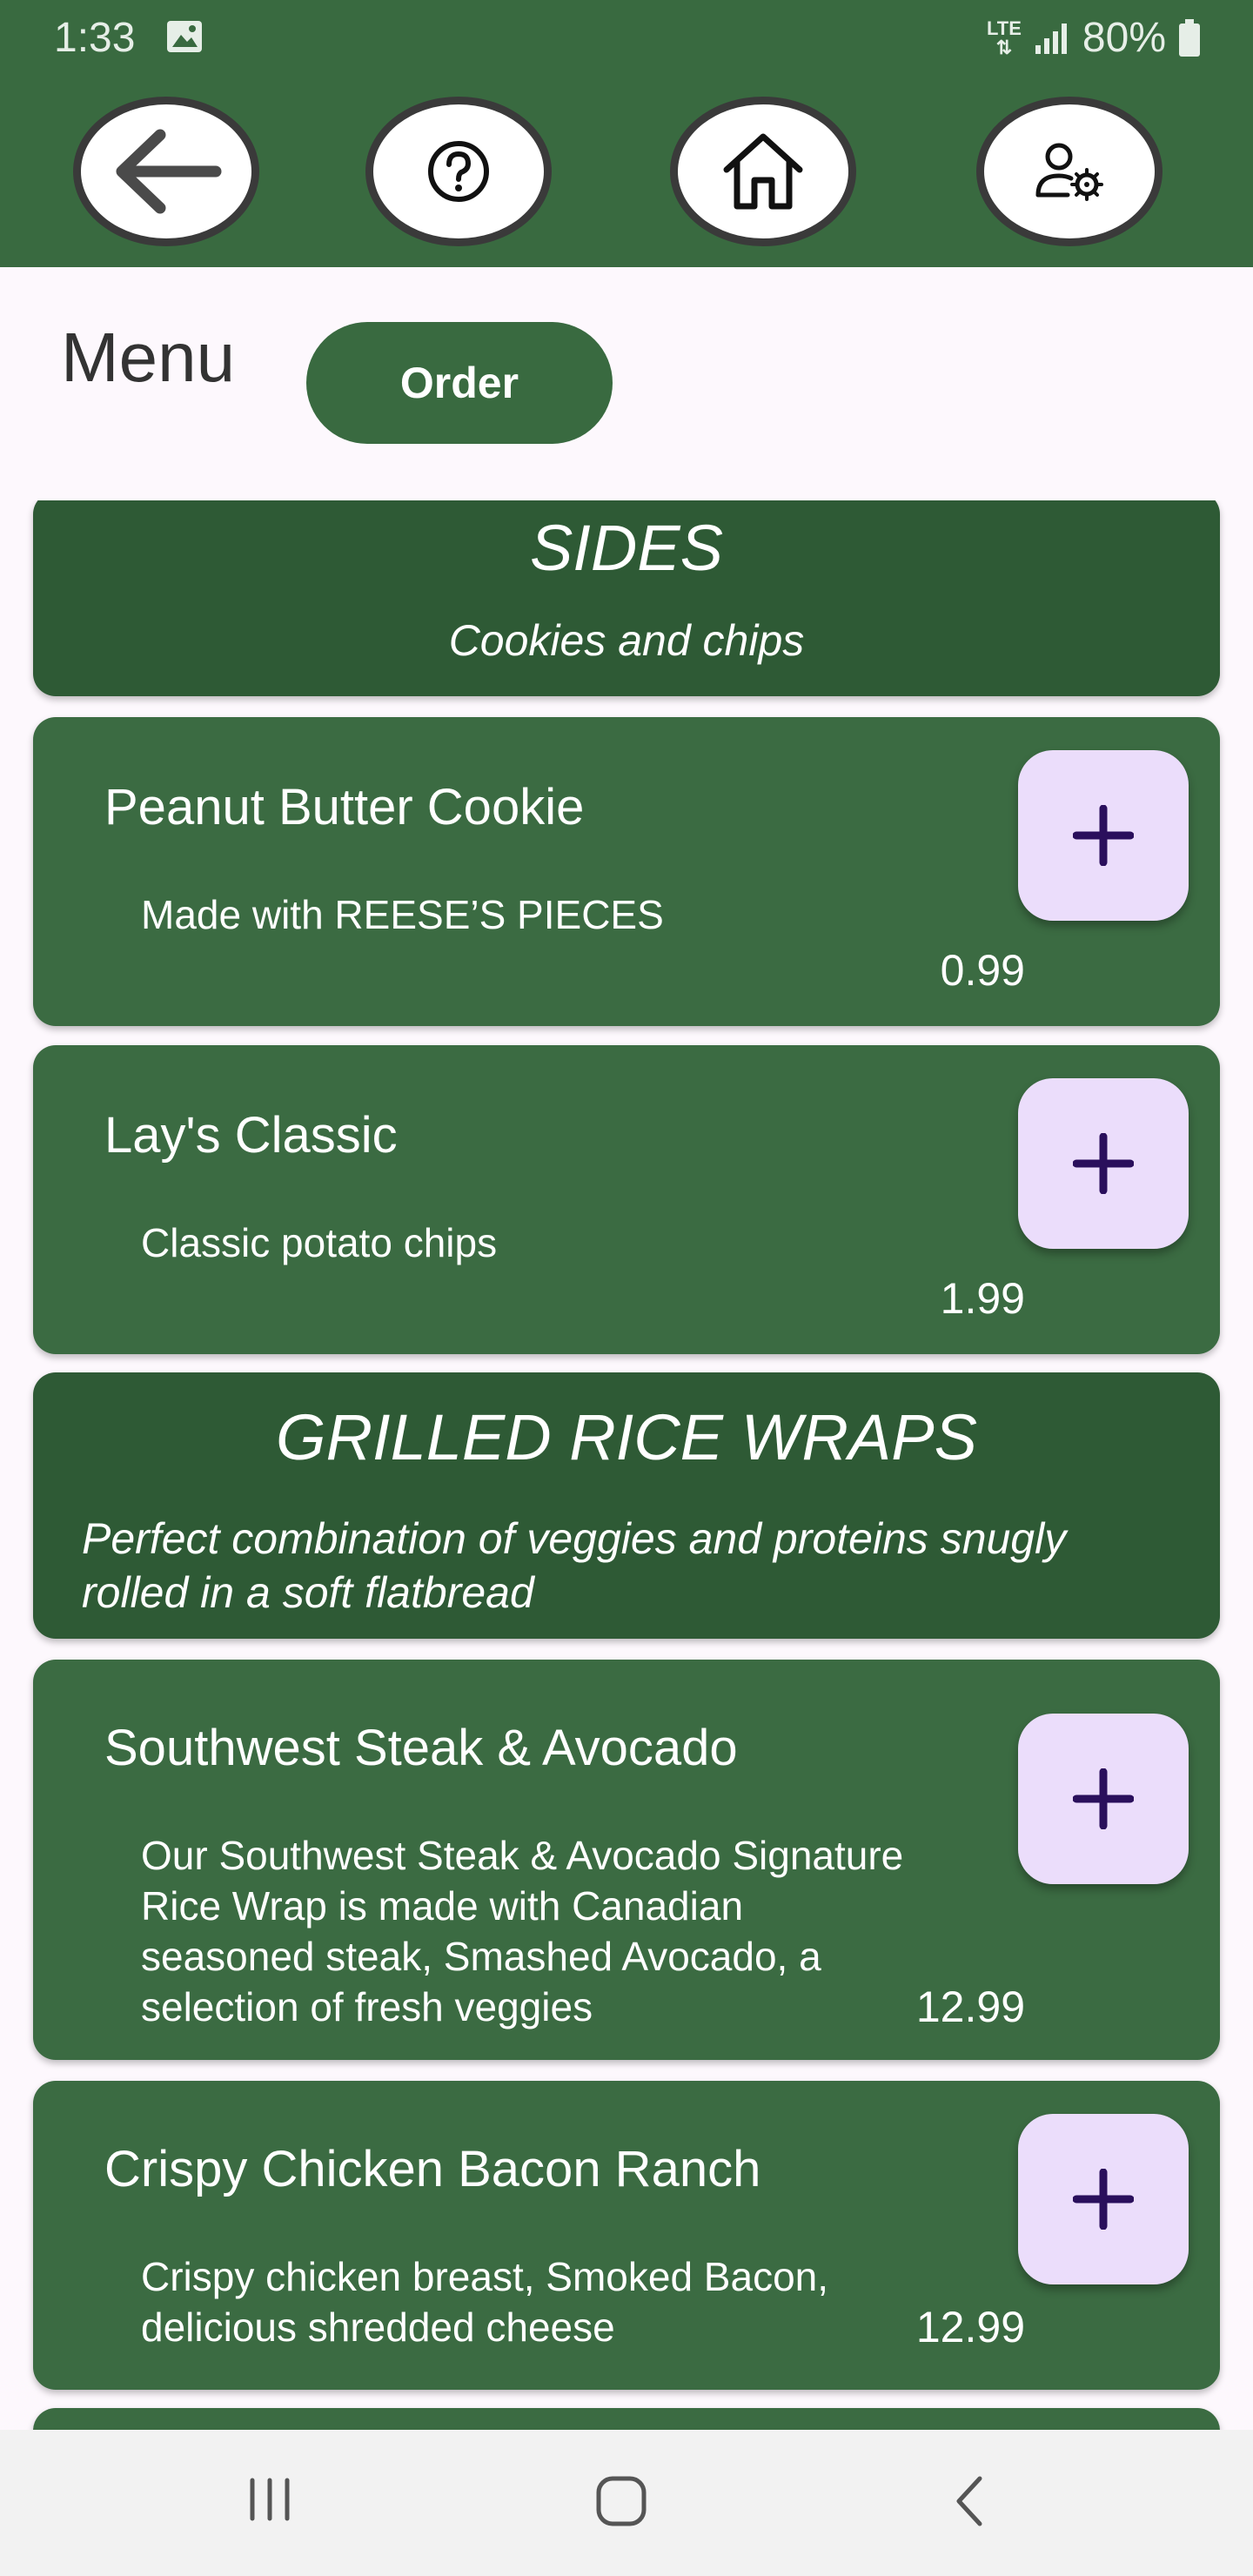 This screenshot has width=1253, height=2576. I want to click on back-nav-icon, so click(969, 2501).